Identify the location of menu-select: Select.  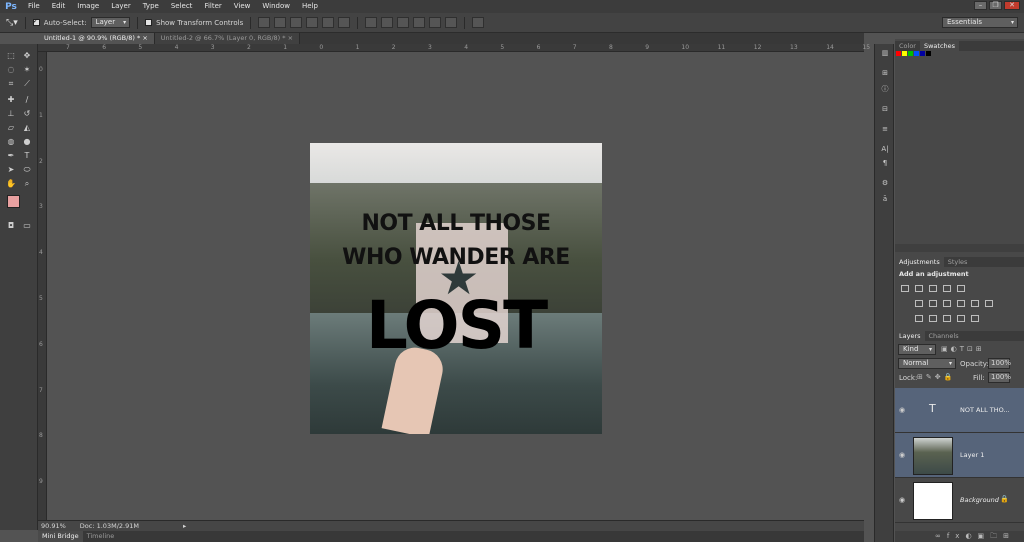
(182, 6).